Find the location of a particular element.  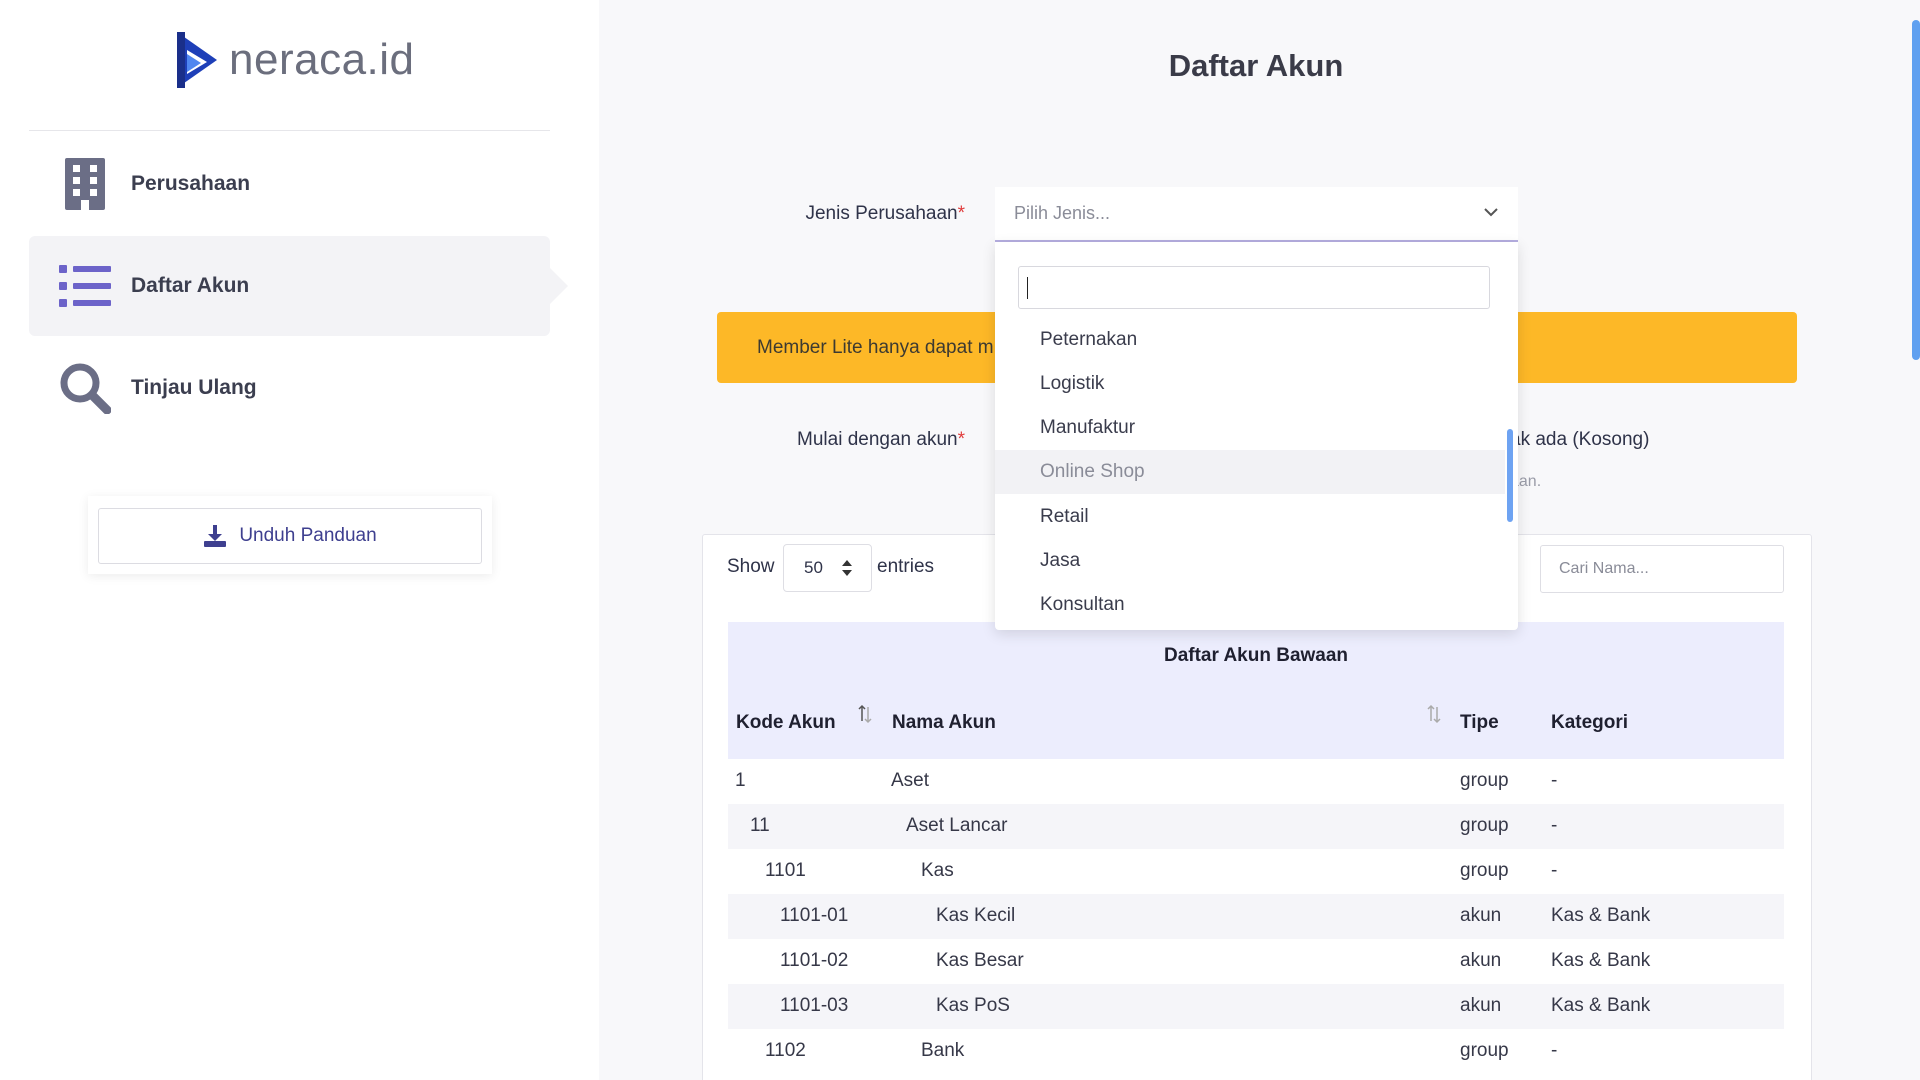

cell-nama-akun: Kas Besar is located at coordinates (980, 960).